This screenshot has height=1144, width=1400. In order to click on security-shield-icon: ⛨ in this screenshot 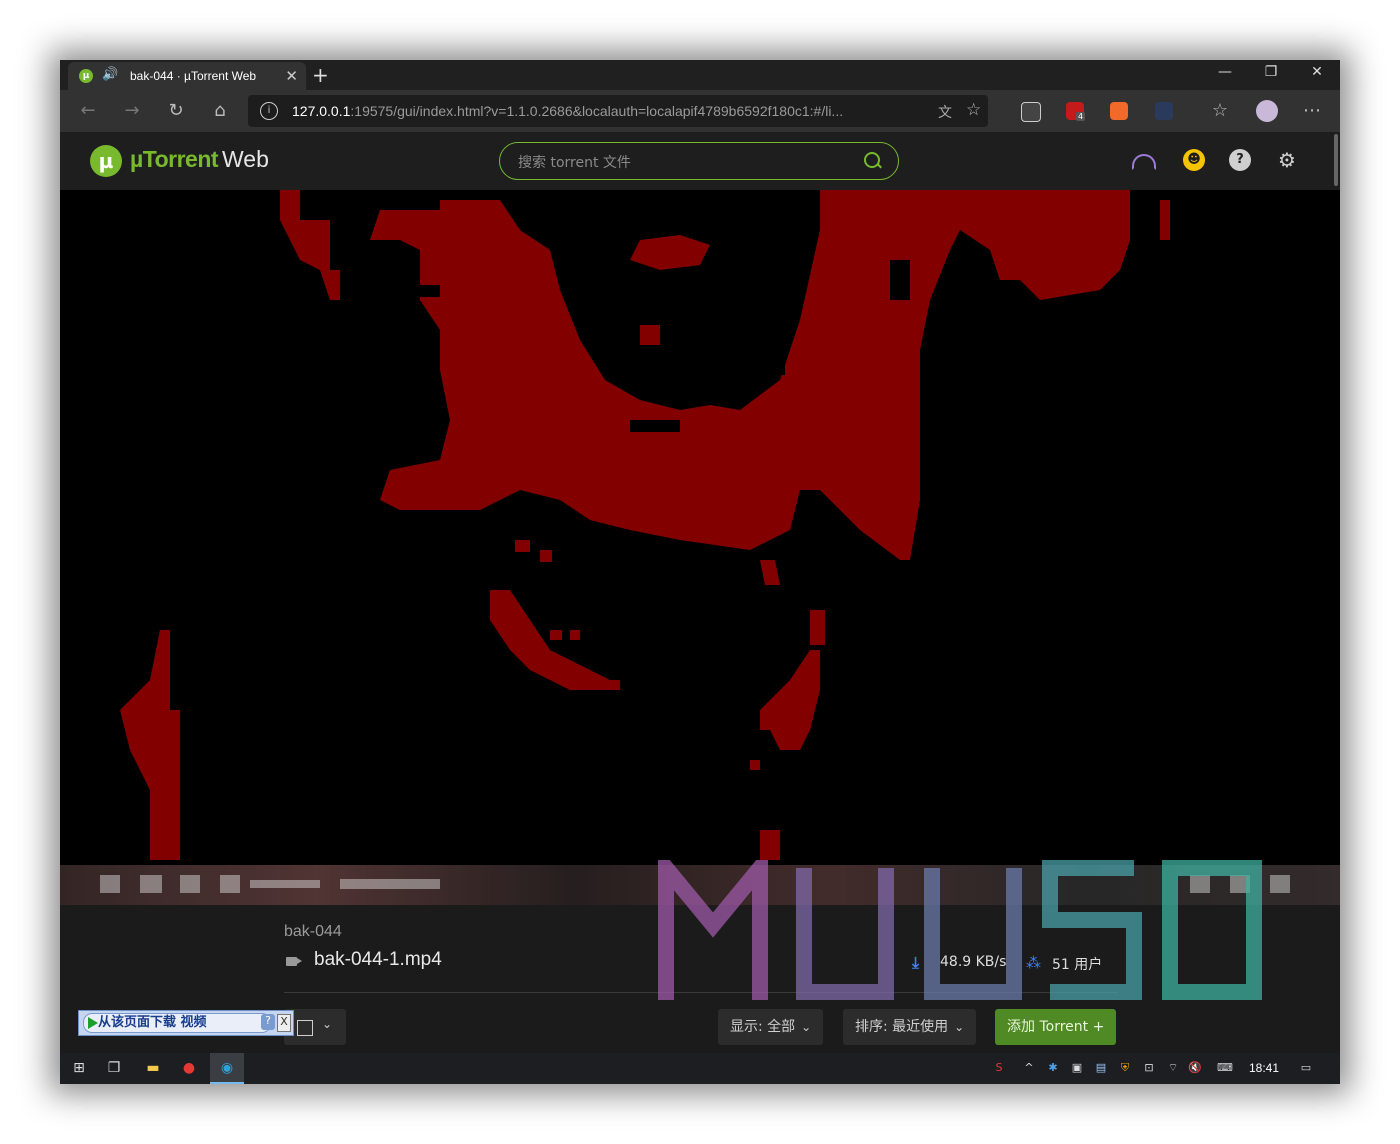, I will do `click(1125, 1068)`.